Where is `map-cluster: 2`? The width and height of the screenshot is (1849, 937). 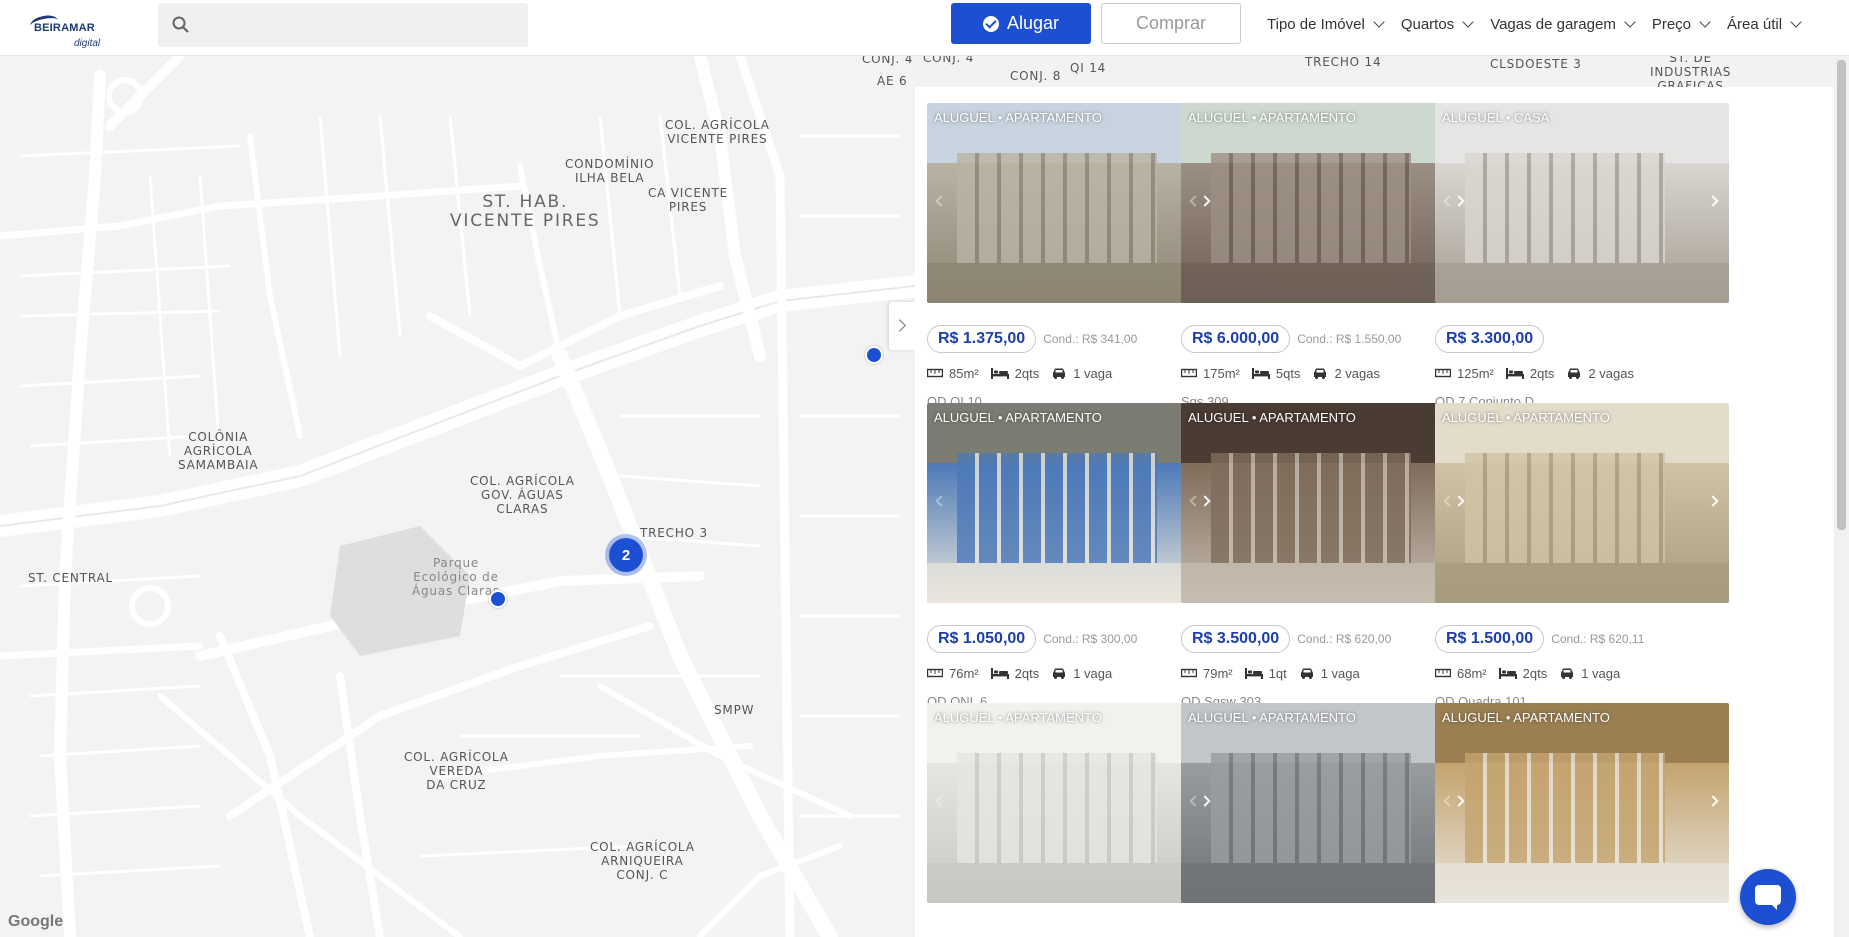
map-cluster: 2 is located at coordinates (626, 555).